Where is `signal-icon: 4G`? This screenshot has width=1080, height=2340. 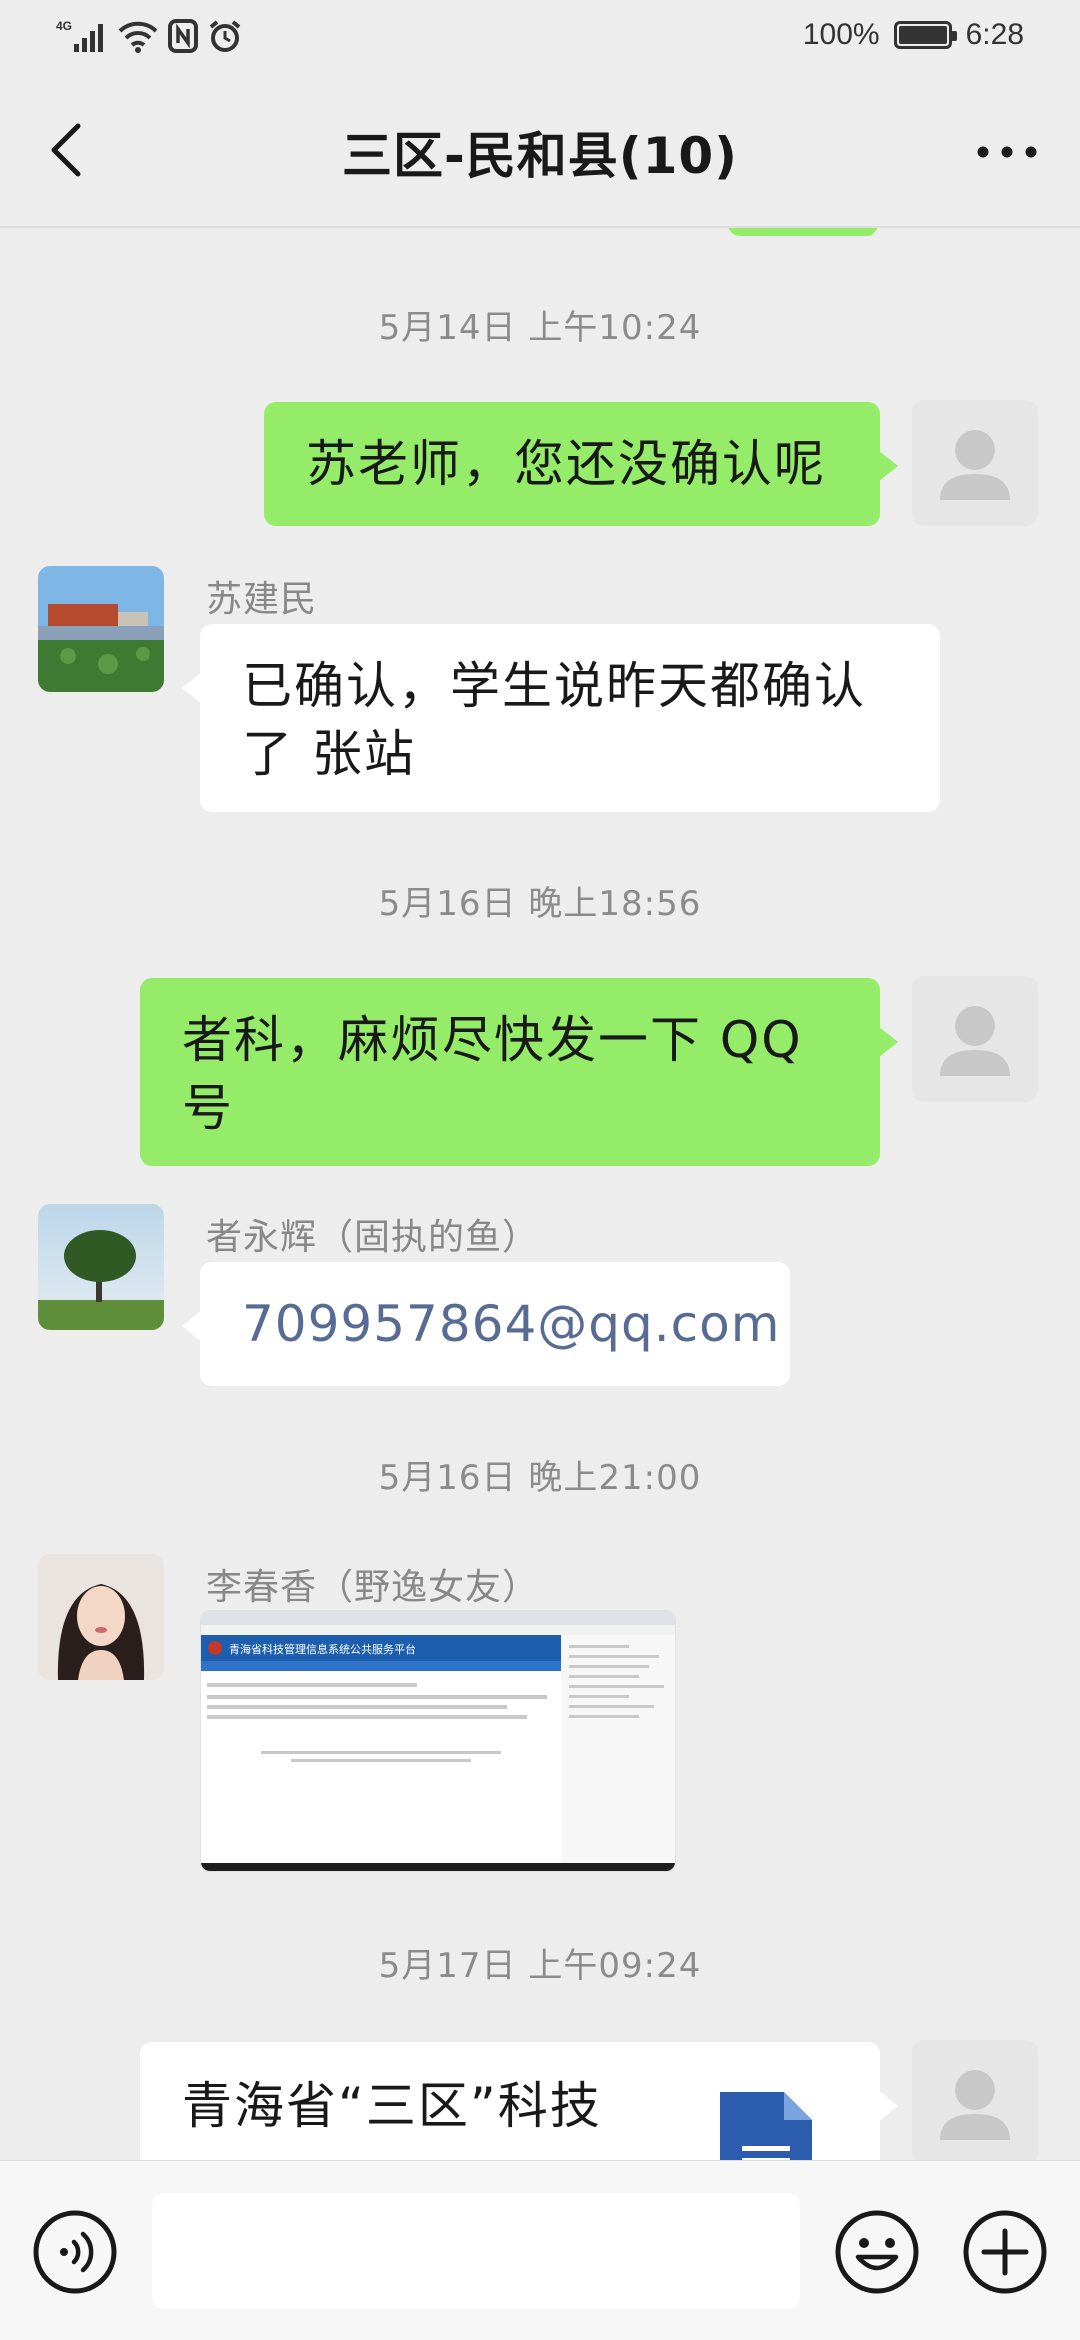 signal-icon: 4G is located at coordinates (79, 35).